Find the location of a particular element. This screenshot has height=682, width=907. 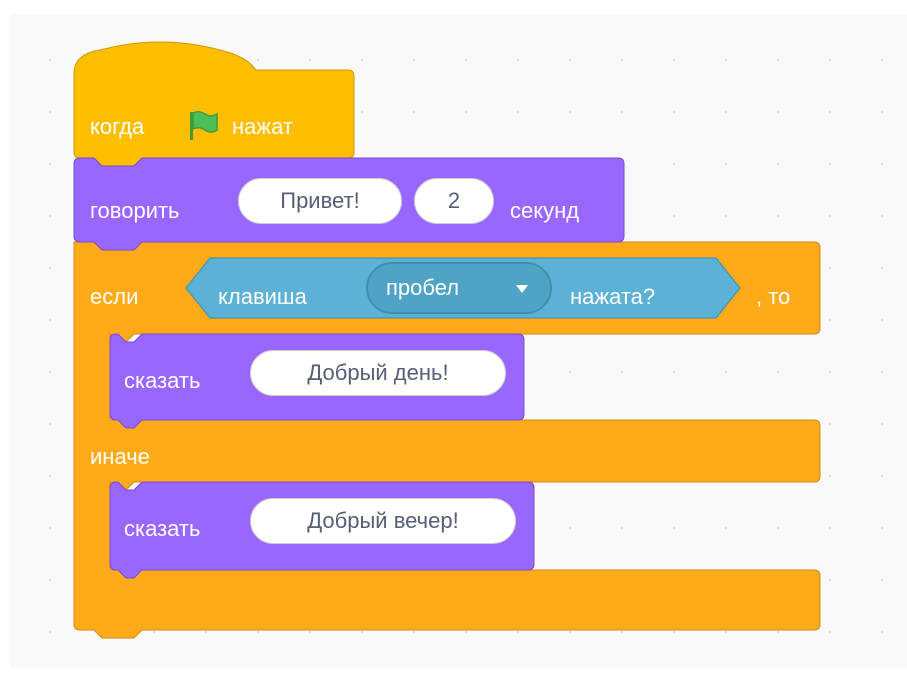

then-say-label: сказать is located at coordinates (162, 380).